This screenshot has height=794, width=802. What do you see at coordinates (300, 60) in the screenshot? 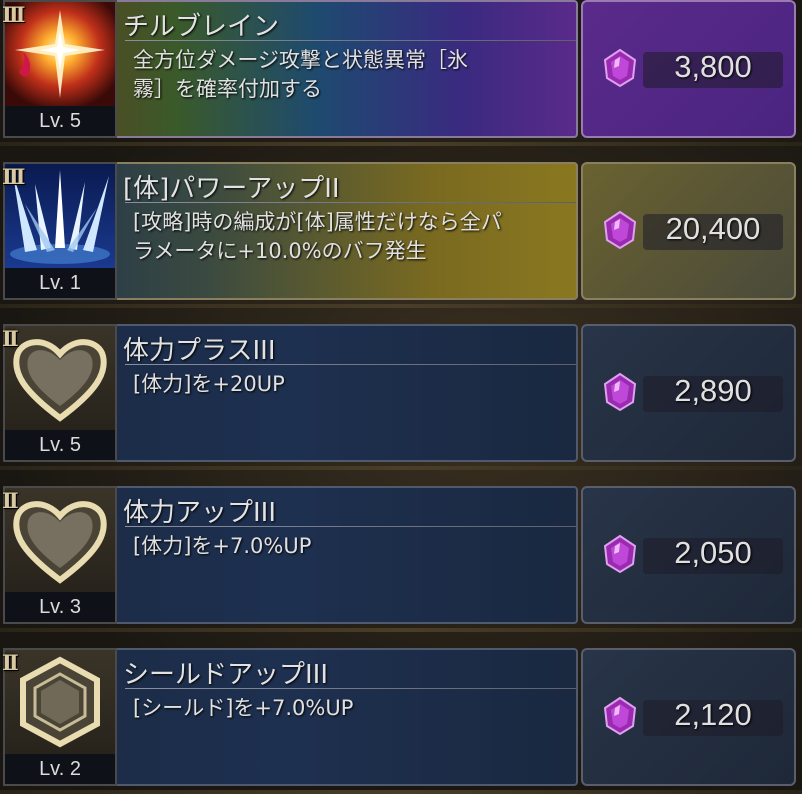
I see `desc-line: 全方位ダメージ攻撃と状態異常［氷` at bounding box center [300, 60].